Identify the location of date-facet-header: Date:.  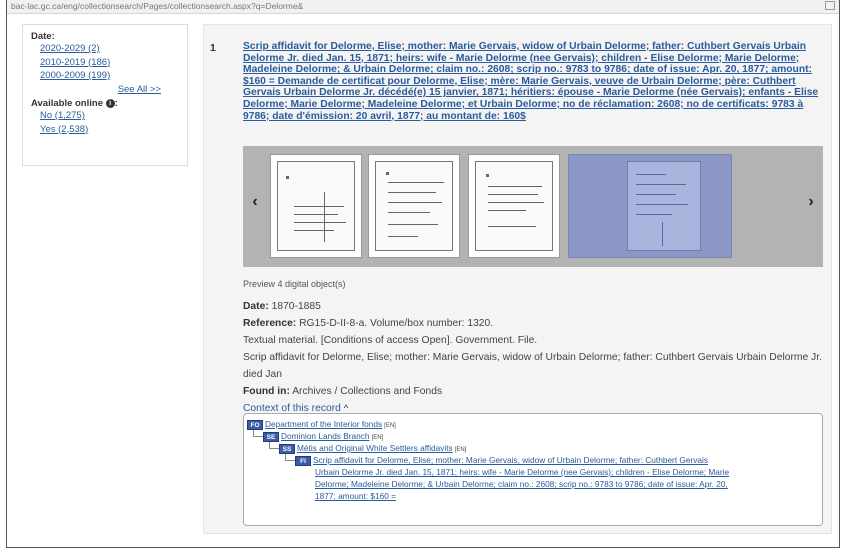
(43, 36).